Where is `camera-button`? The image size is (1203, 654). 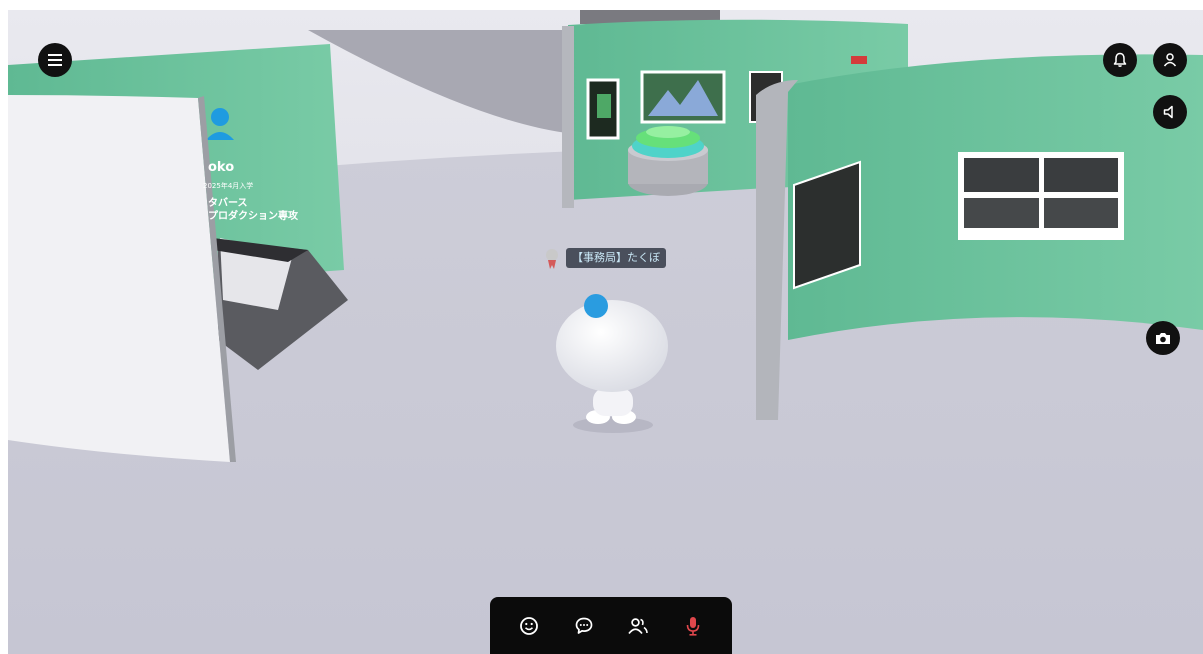 camera-button is located at coordinates (1163, 338).